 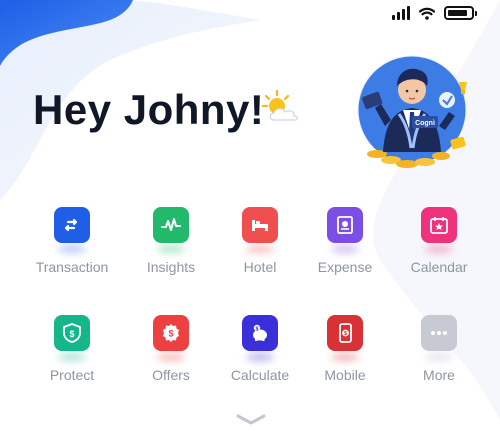 I want to click on offers-icon: $, so click(x=171, y=333).